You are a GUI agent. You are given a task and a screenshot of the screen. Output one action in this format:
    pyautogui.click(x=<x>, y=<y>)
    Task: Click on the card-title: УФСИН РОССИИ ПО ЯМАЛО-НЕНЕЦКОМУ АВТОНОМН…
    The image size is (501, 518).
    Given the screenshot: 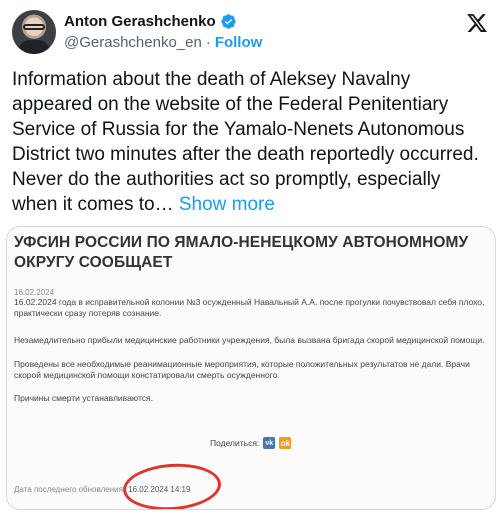 What is the action you would take?
    pyautogui.click(x=241, y=252)
    